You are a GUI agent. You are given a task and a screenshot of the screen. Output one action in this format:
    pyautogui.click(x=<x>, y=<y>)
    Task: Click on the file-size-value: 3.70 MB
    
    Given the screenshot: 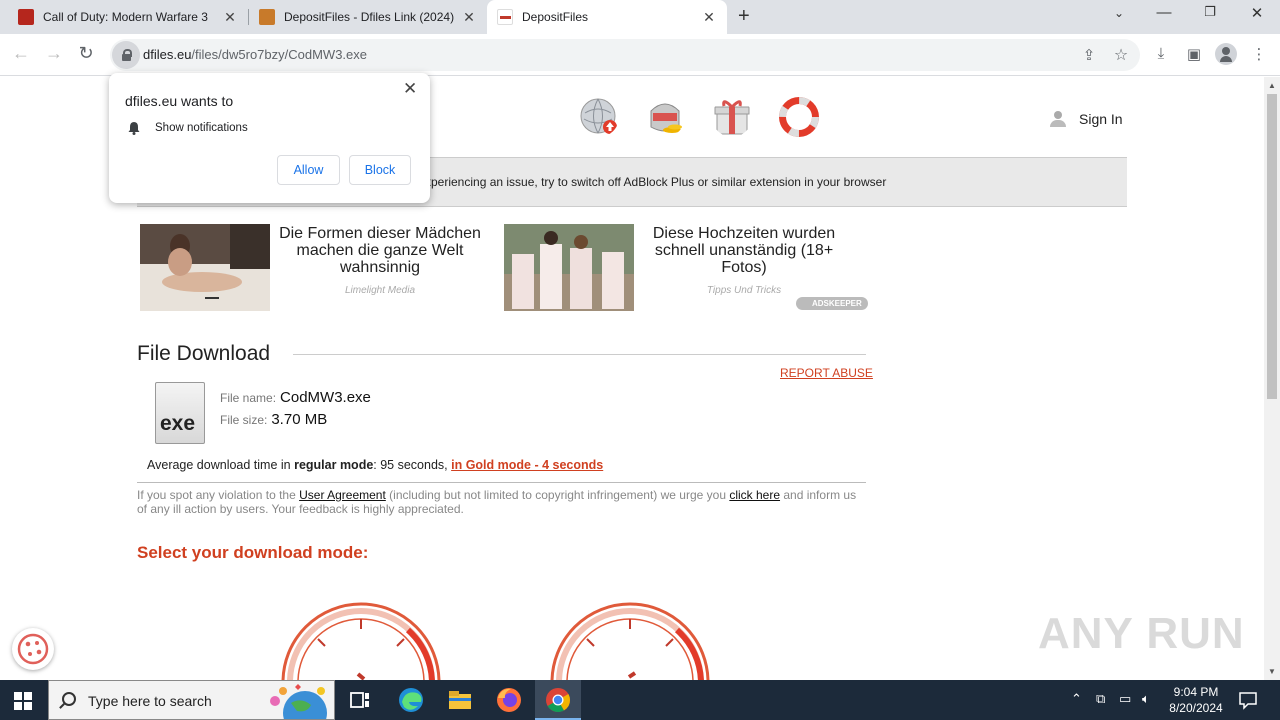 What is the action you would take?
    pyautogui.click(x=299, y=419)
    